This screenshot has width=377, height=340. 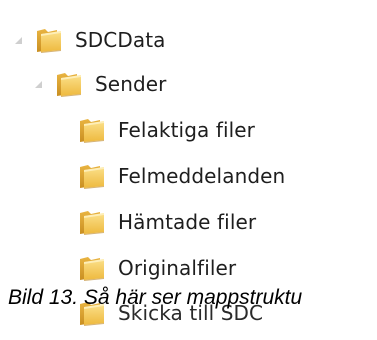 I want to click on tree-item-label: Felaktiga filer, so click(x=186, y=130).